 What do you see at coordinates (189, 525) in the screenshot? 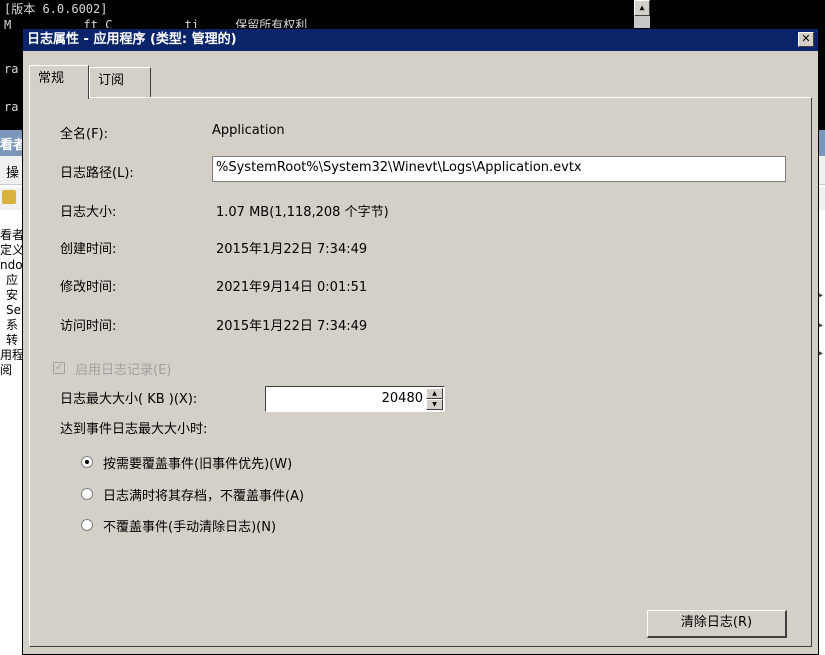
I see `no-overwrite-radio-label: 不覆盖事件(手动清除日志)(N)` at bounding box center [189, 525].